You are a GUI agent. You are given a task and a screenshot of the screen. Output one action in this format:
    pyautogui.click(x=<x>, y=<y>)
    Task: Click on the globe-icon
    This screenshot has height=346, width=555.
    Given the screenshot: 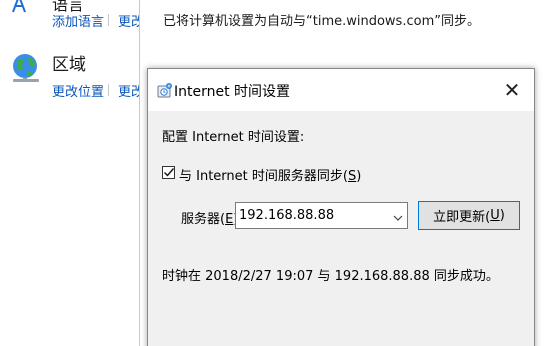 What is the action you would take?
    pyautogui.click(x=26, y=70)
    